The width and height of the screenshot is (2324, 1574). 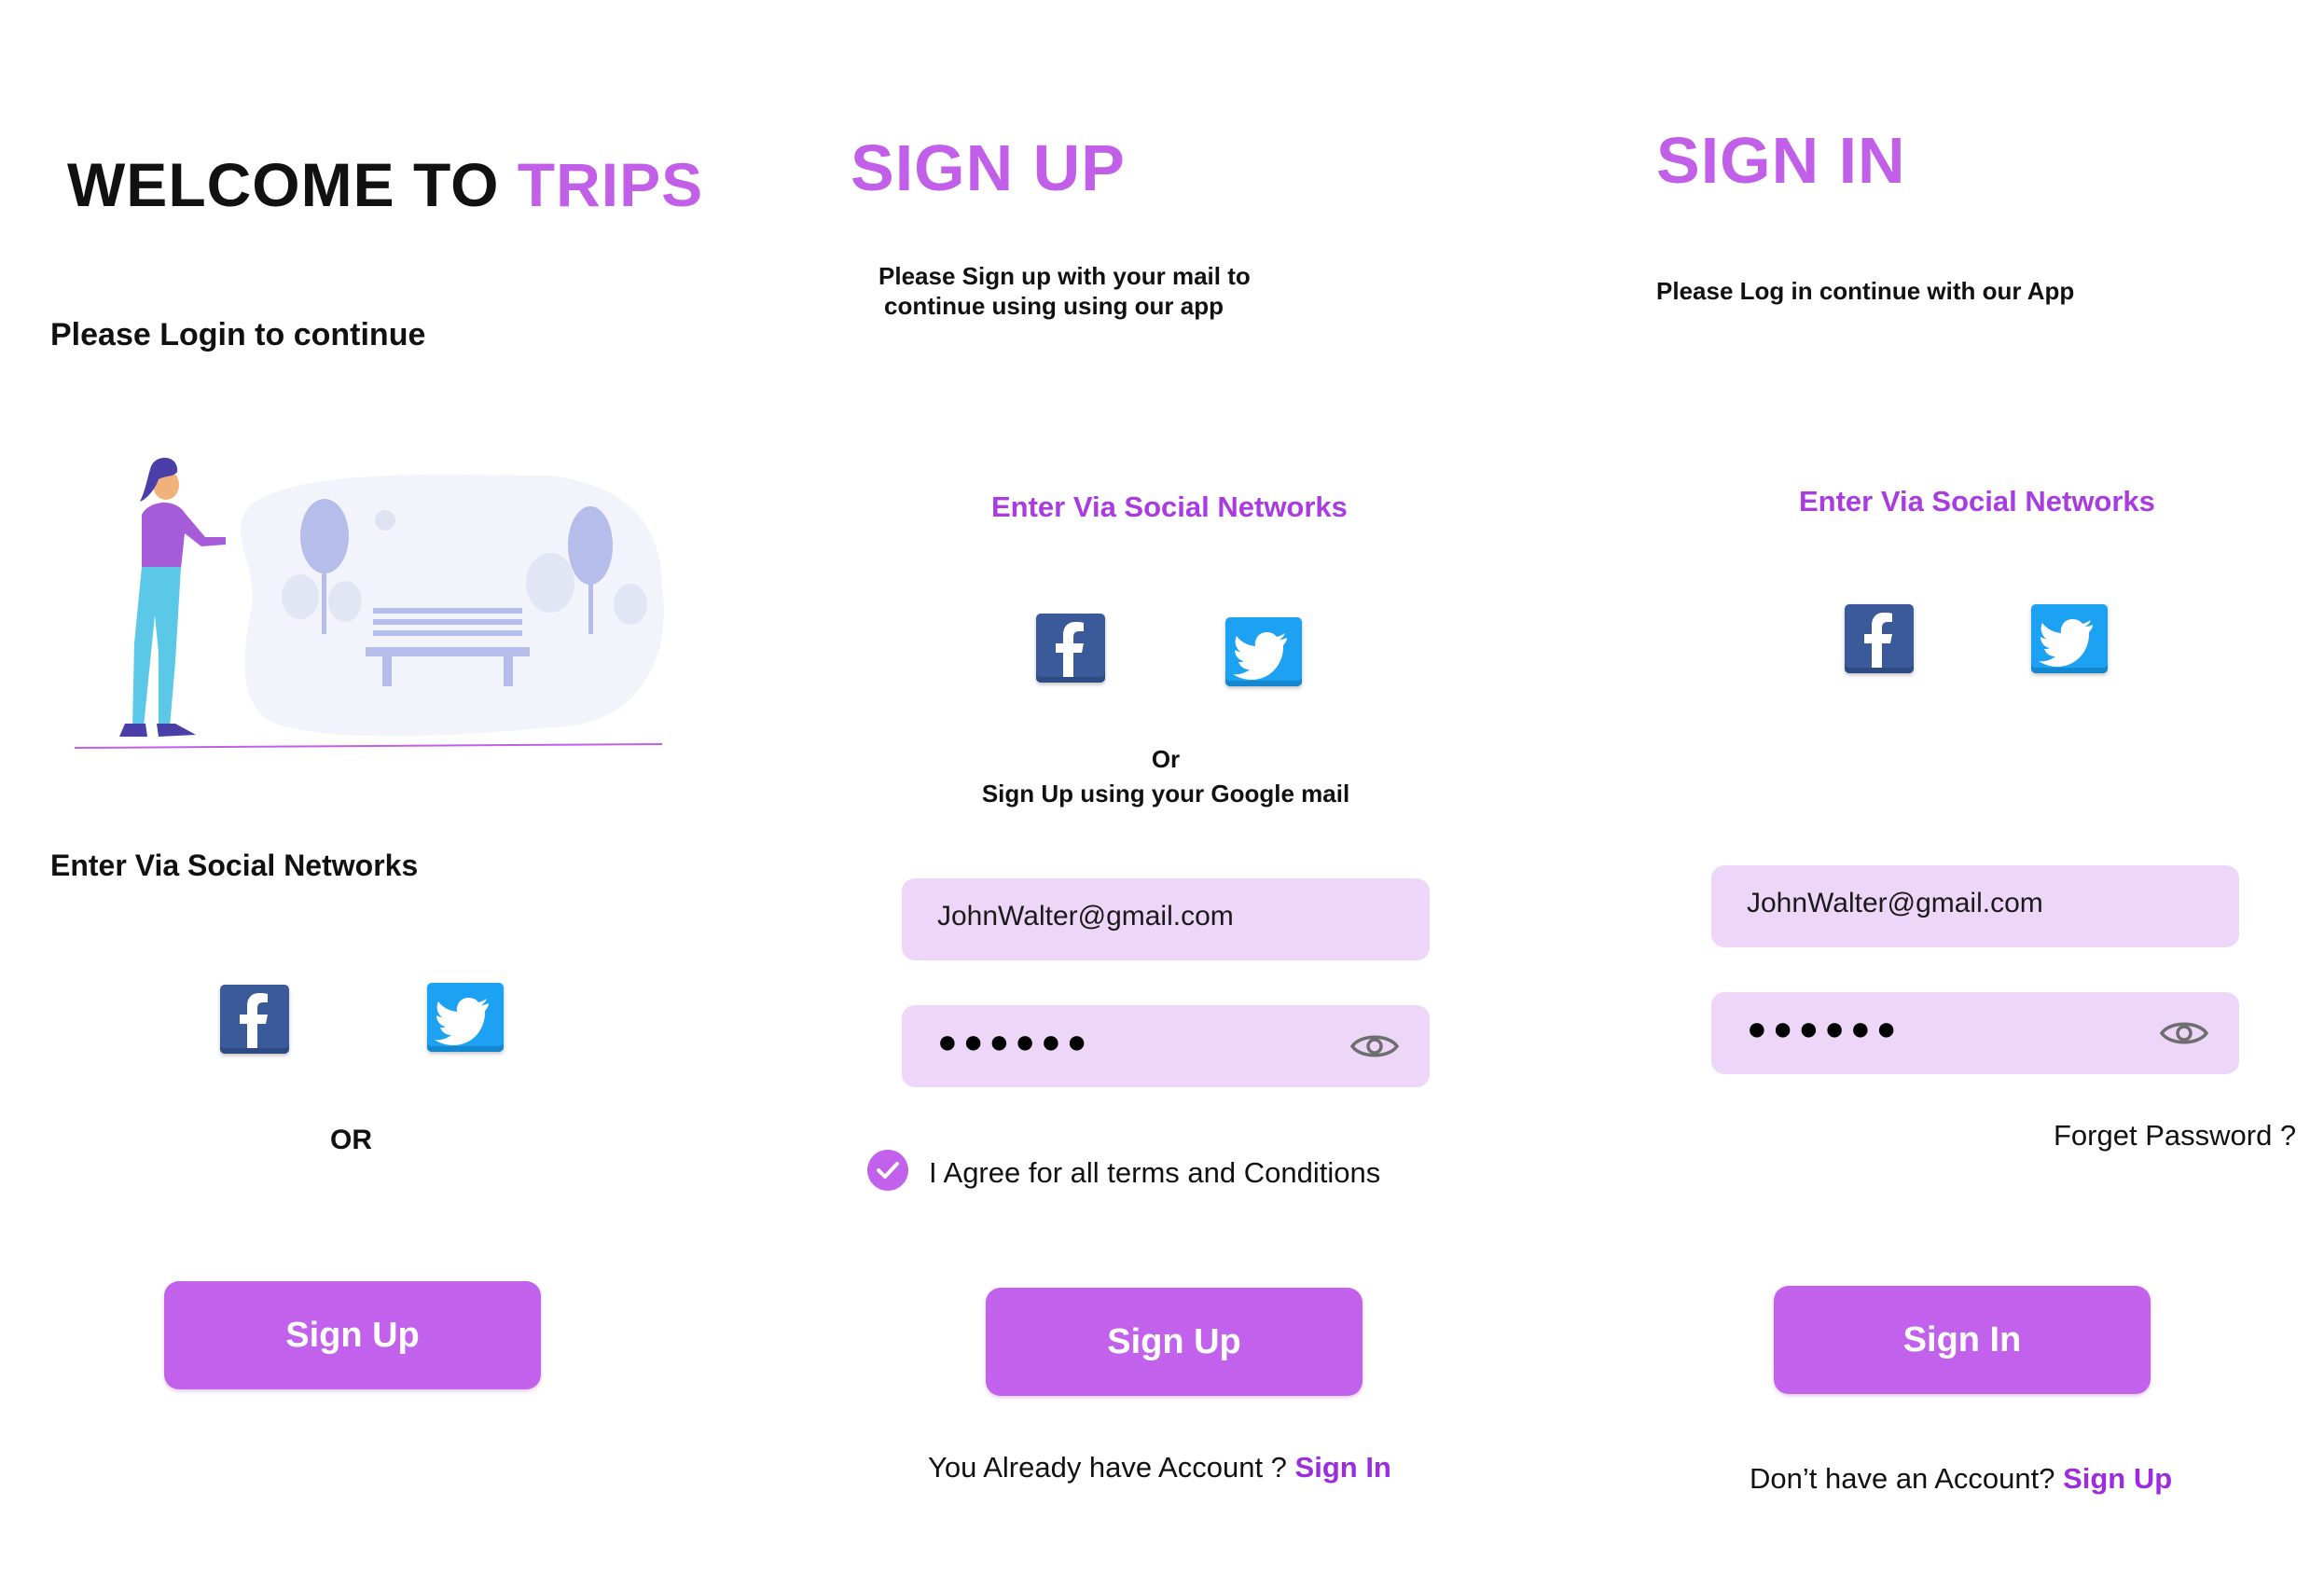 I want to click on or-divider: OR, so click(x=351, y=1140).